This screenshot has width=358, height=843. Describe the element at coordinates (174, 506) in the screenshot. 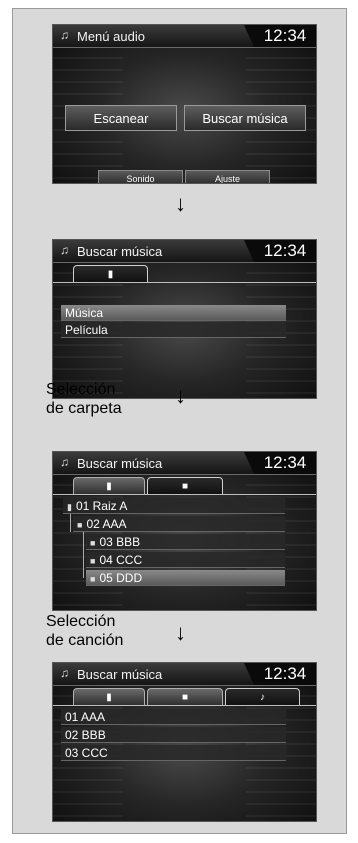

I see `folder-item: ▮ 01 Raiz A` at that location.